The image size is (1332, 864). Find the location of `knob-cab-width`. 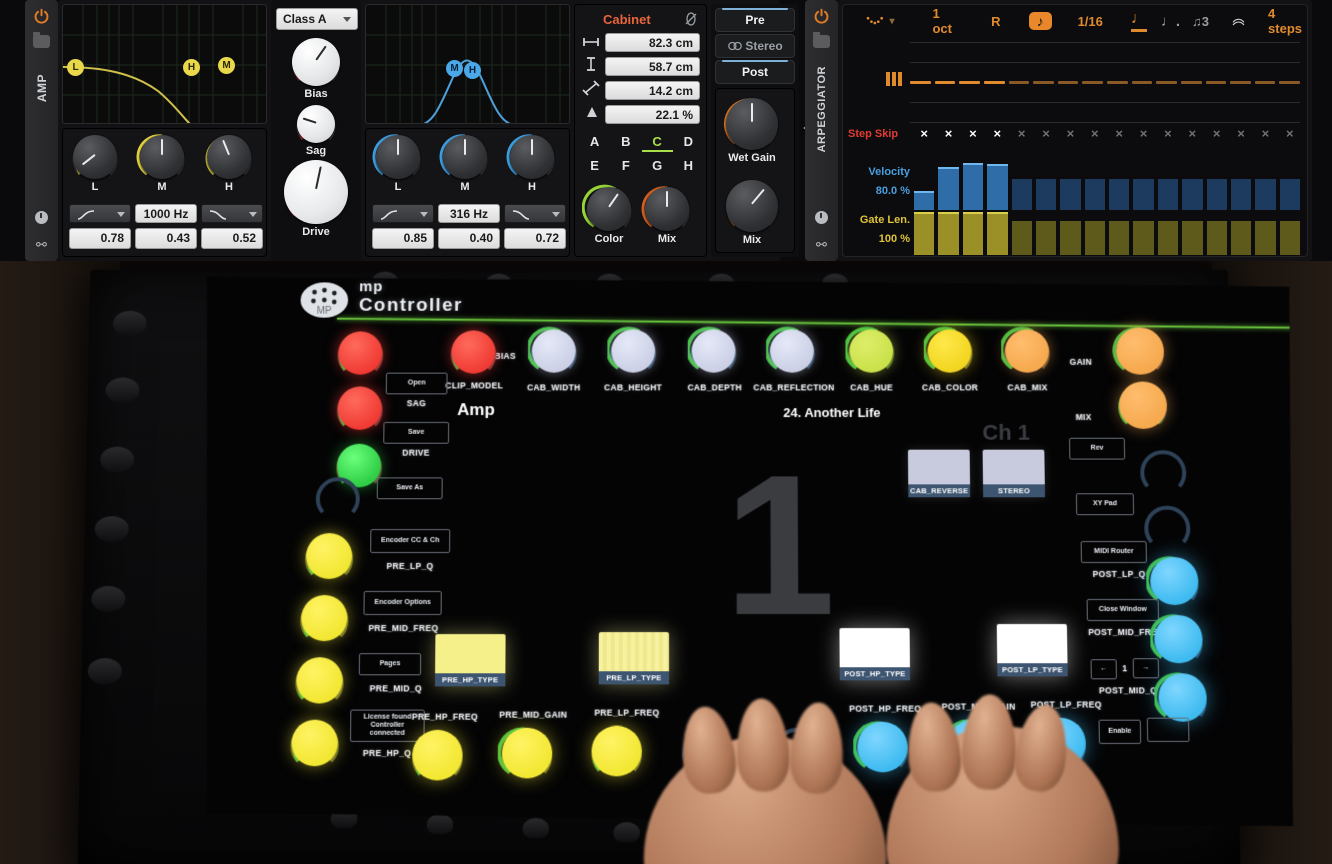

knob-cab-width is located at coordinates (554, 350).